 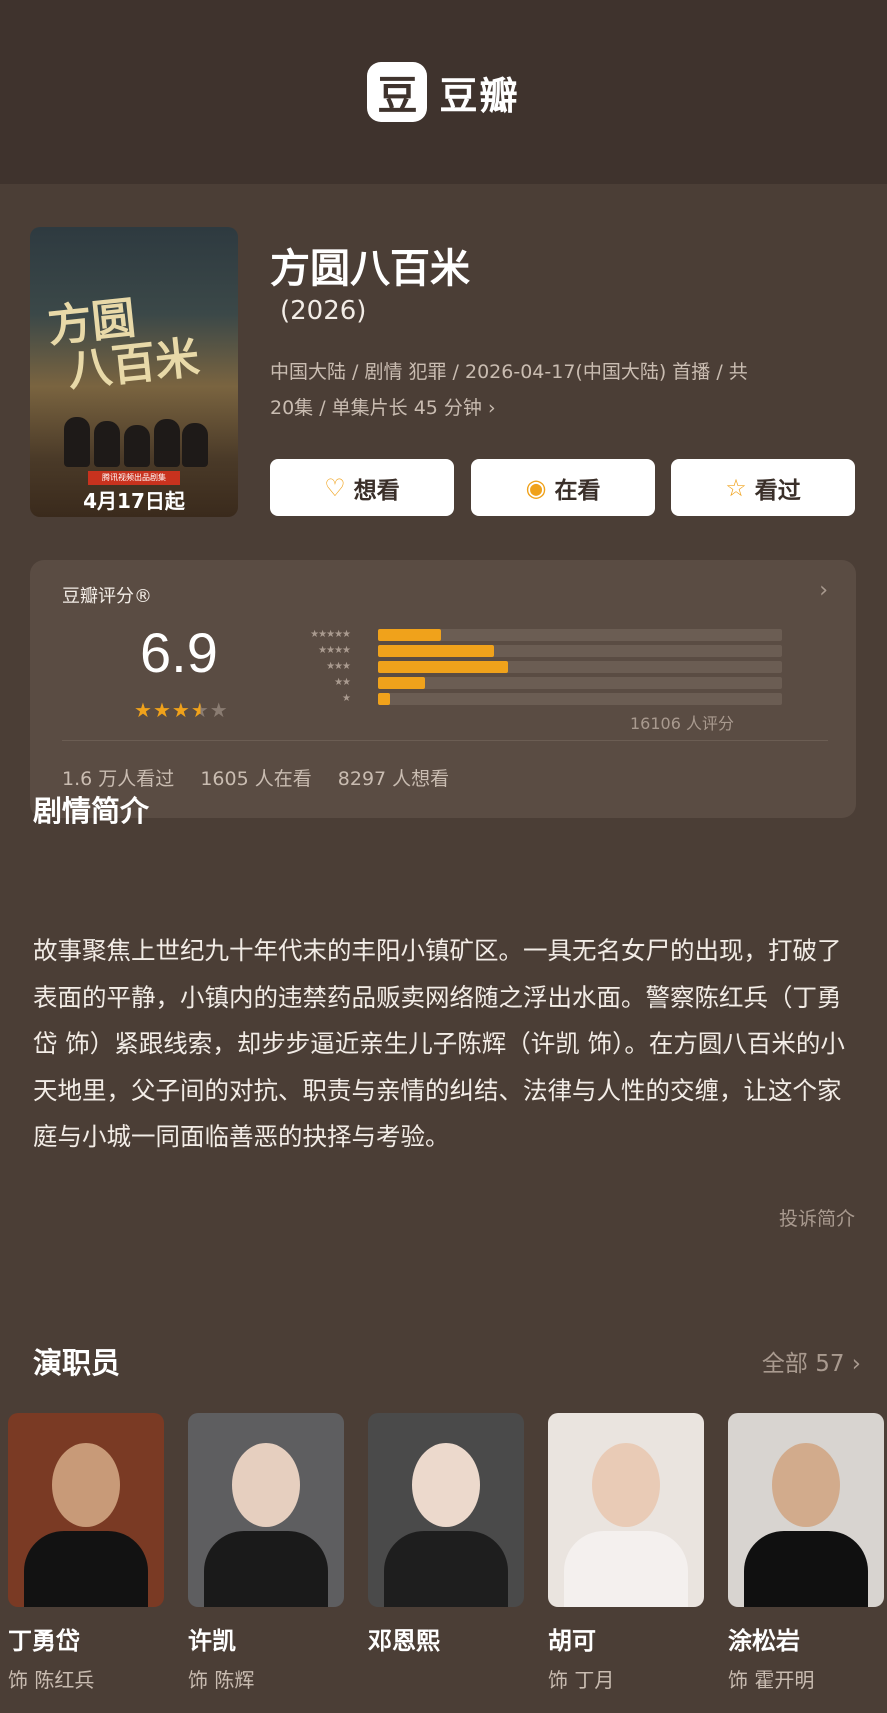 I want to click on star-empty-icon: ★, so click(x=219, y=710).